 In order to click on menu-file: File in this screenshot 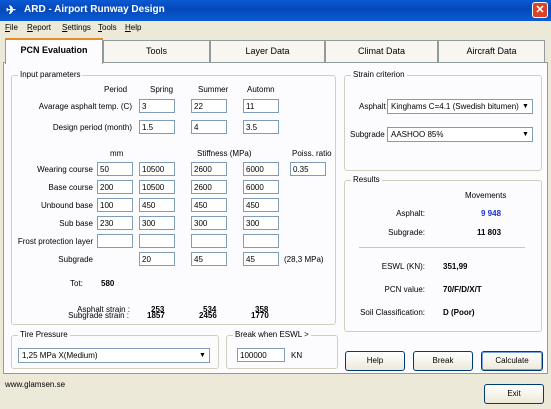, I will do `click(11, 27)`.